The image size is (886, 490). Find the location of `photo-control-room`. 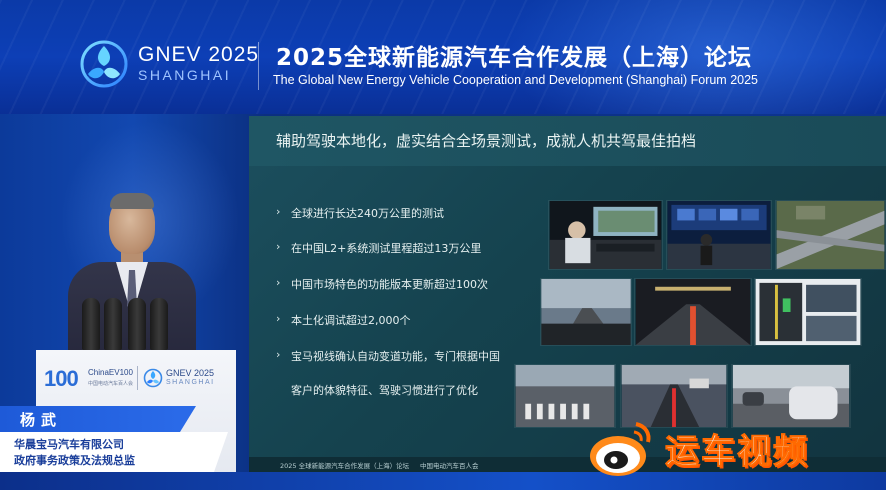

photo-control-room is located at coordinates (719, 235).